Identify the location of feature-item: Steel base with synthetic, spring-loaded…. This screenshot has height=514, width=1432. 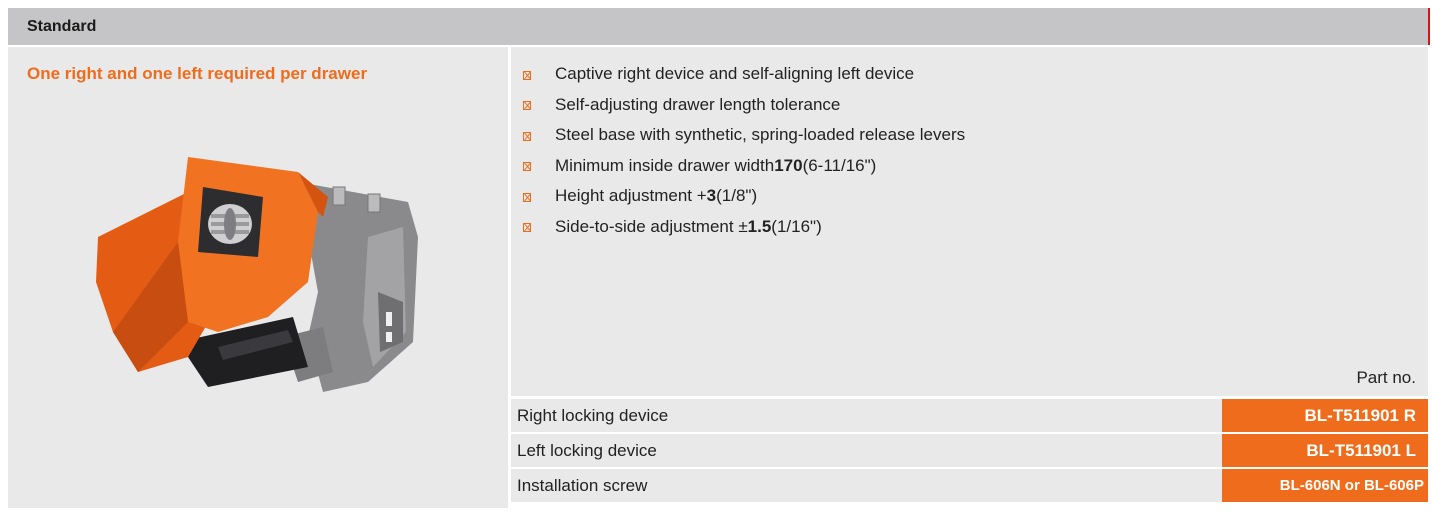
(744, 135).